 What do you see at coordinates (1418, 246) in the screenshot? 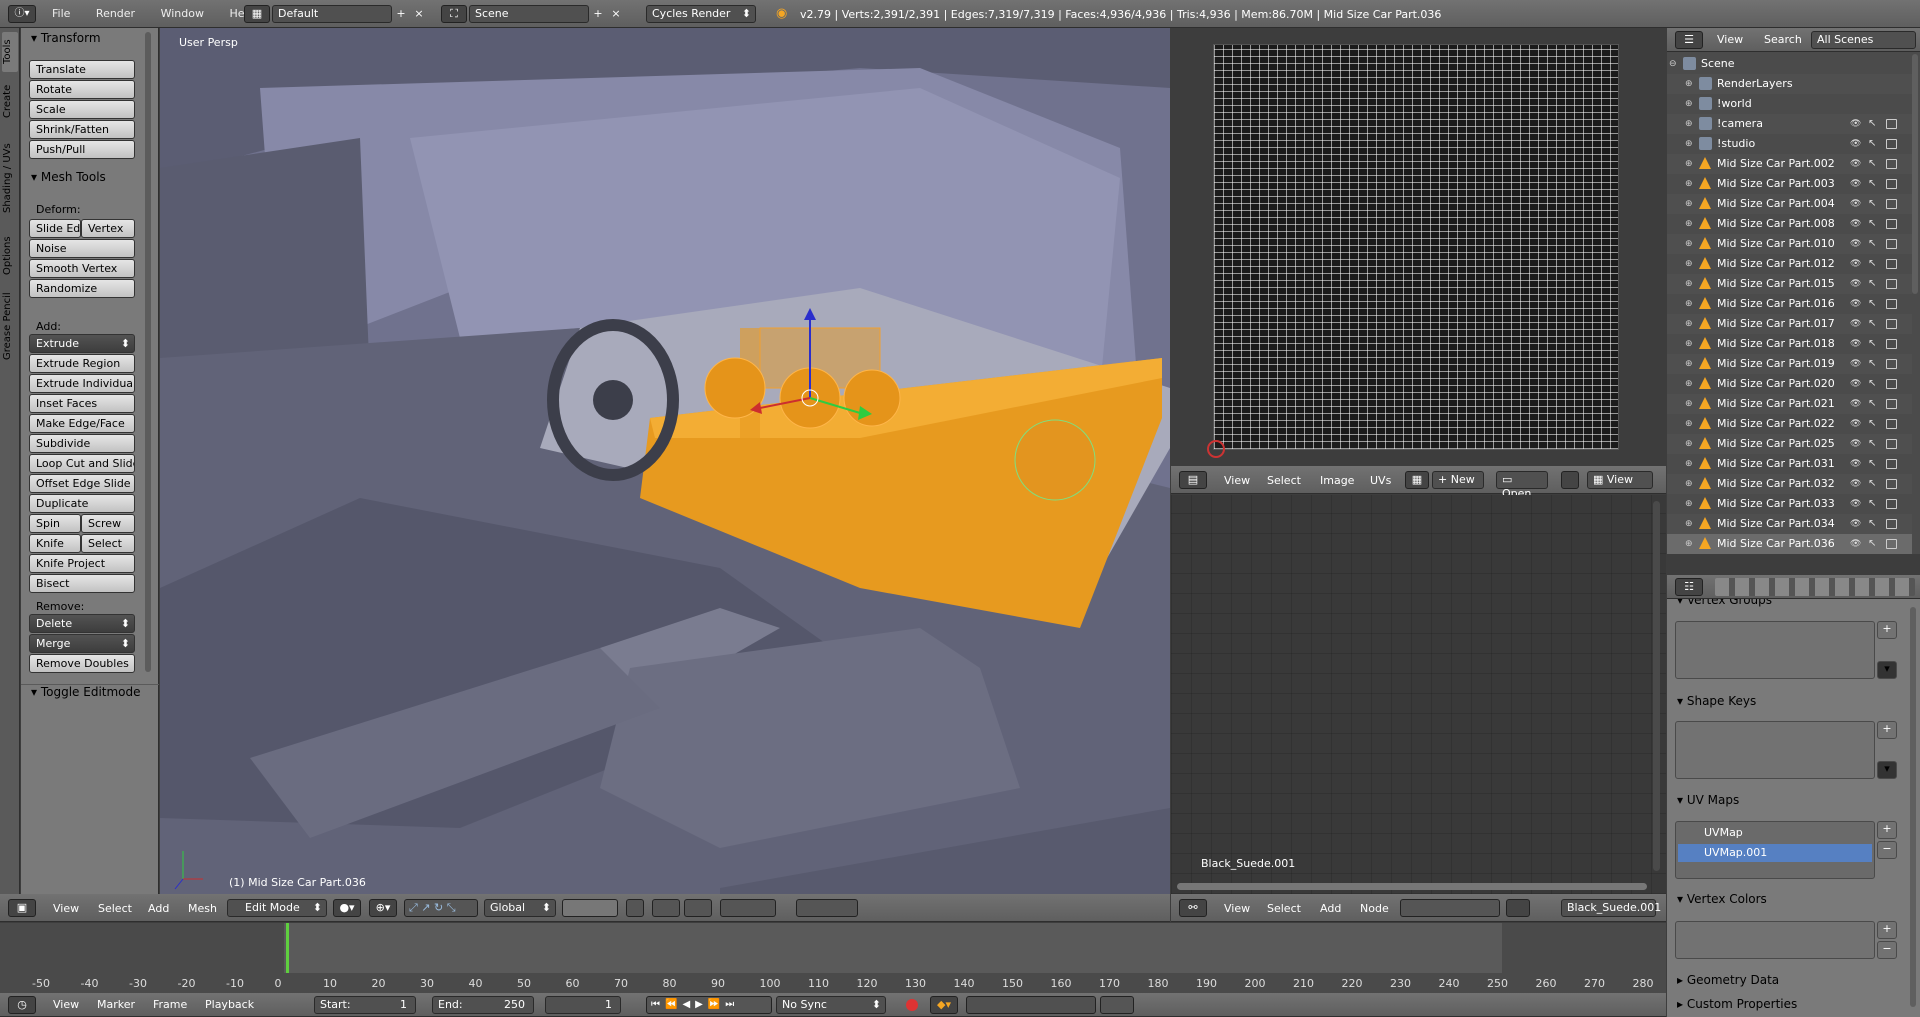
I see `uv-editor` at bounding box center [1418, 246].